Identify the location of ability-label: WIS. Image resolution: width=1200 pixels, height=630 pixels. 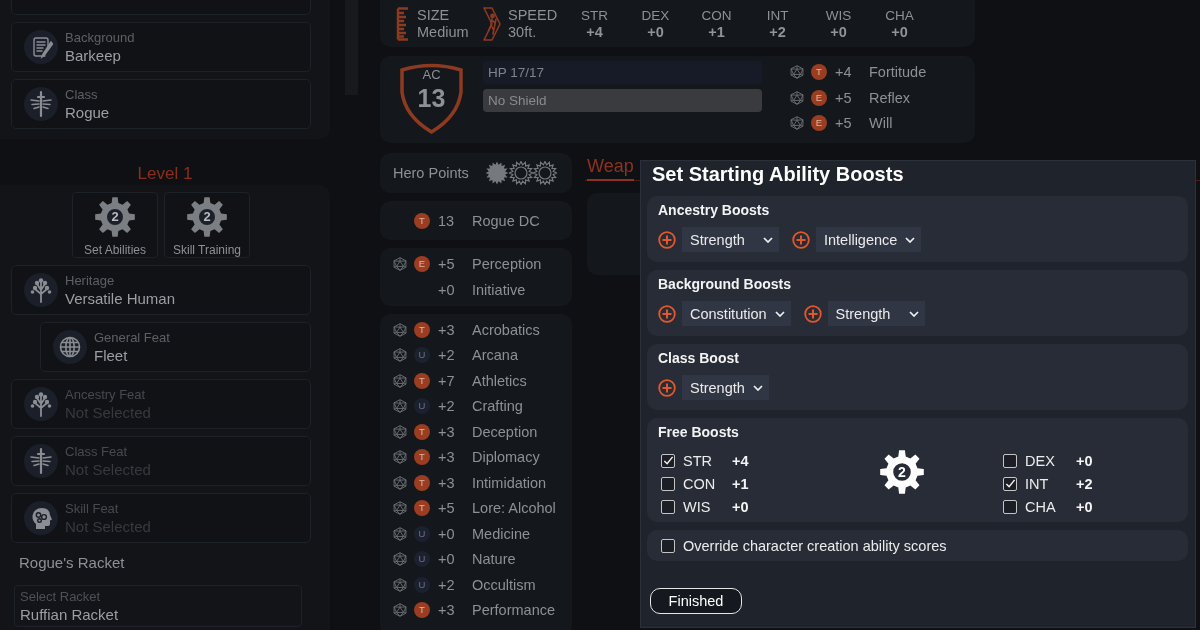
(697, 506).